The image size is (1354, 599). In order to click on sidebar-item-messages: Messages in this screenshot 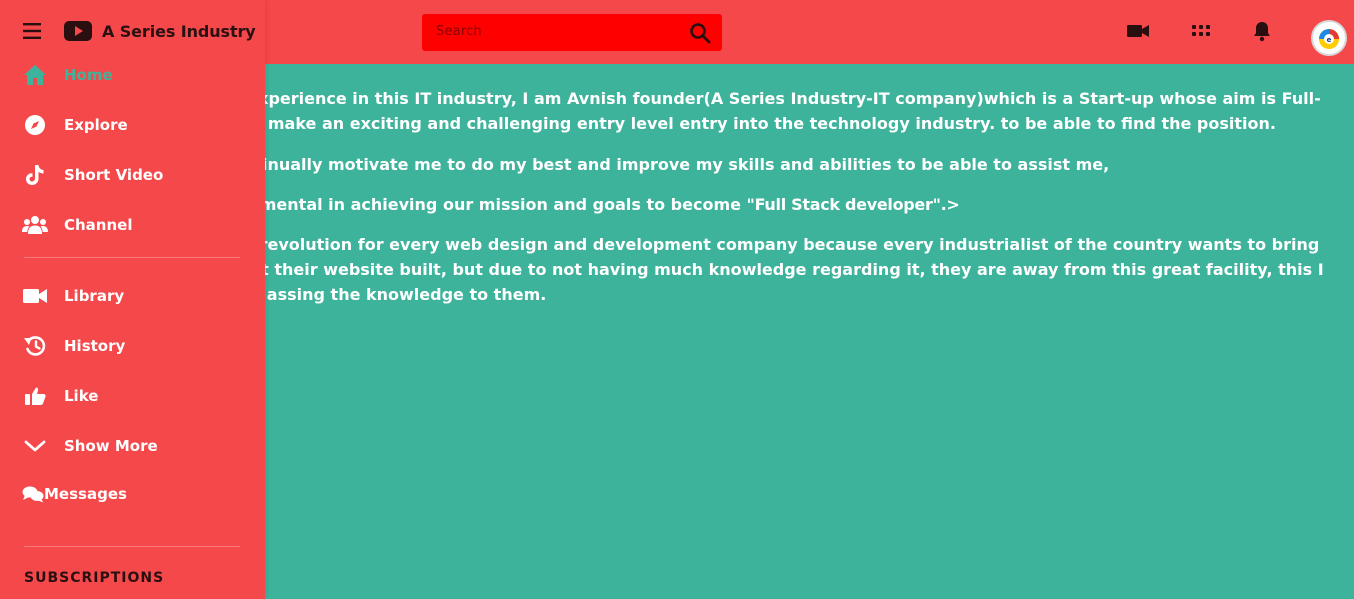, I will do `click(74, 494)`.